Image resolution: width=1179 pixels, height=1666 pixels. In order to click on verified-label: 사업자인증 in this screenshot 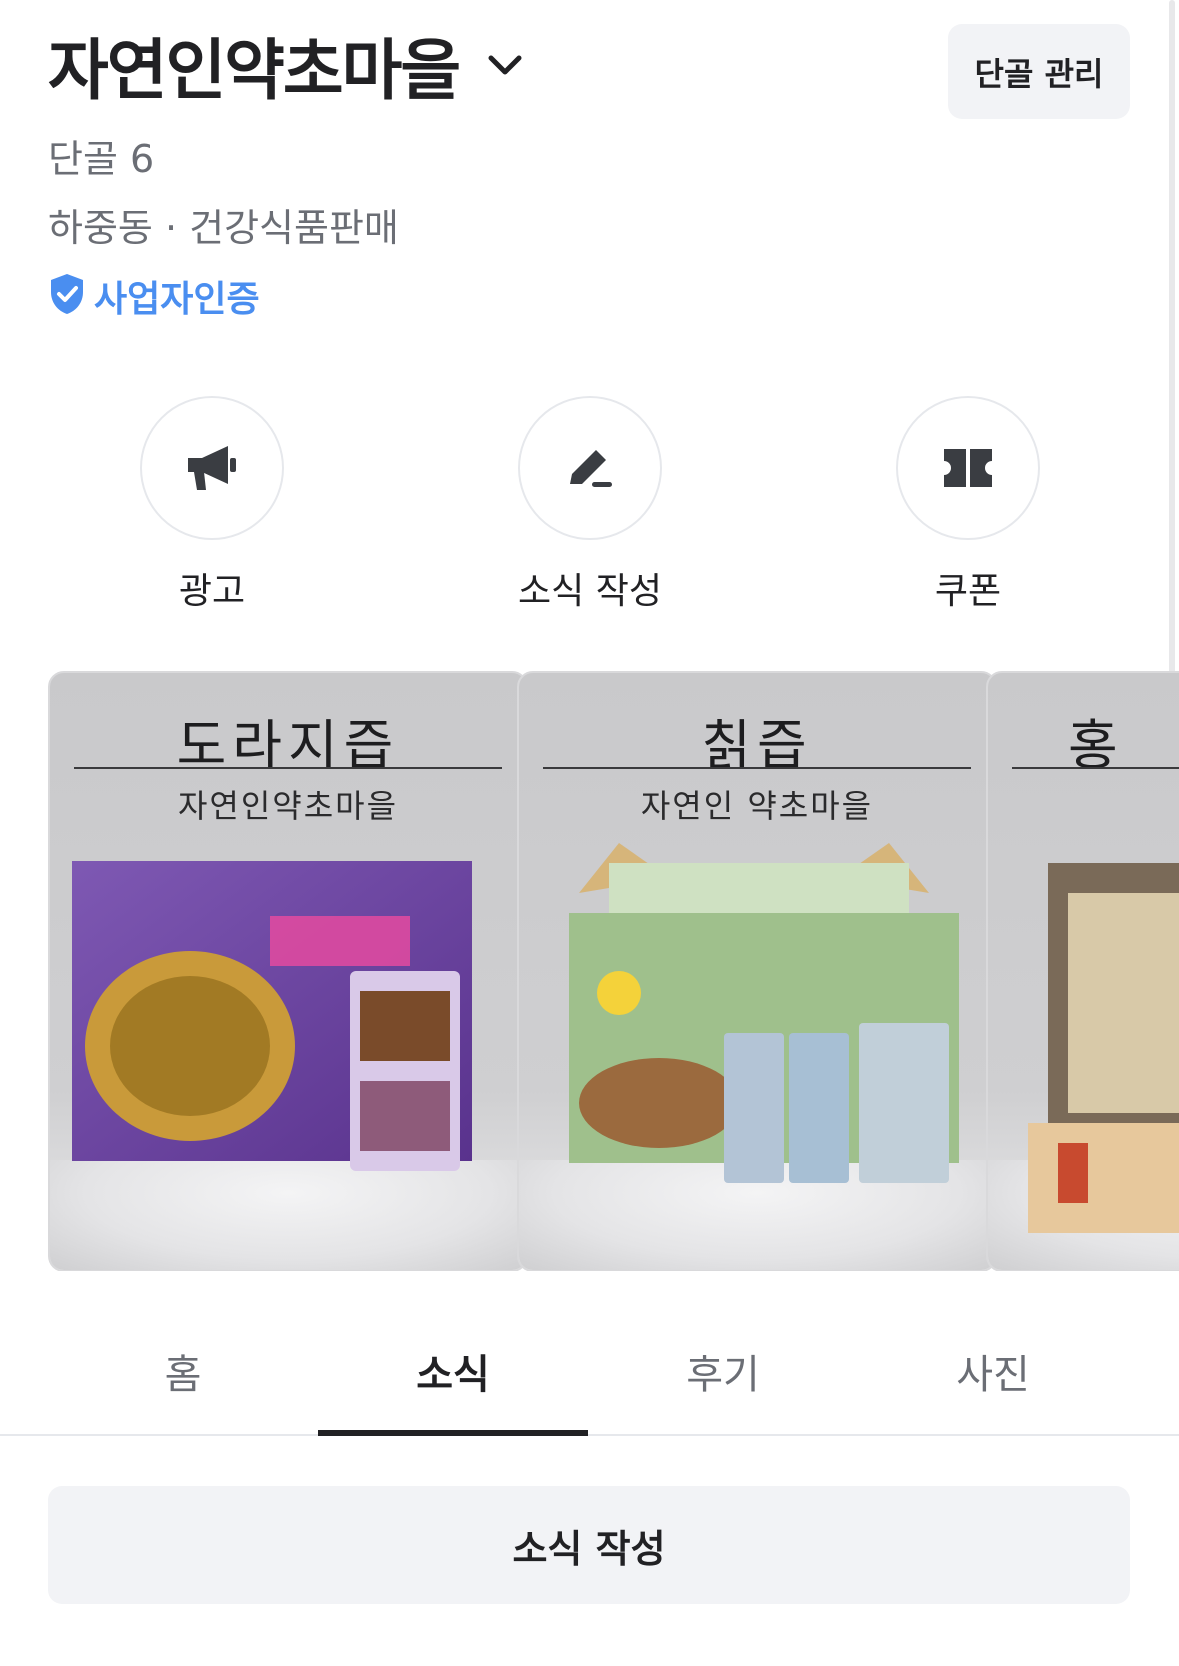, I will do `click(177, 299)`.